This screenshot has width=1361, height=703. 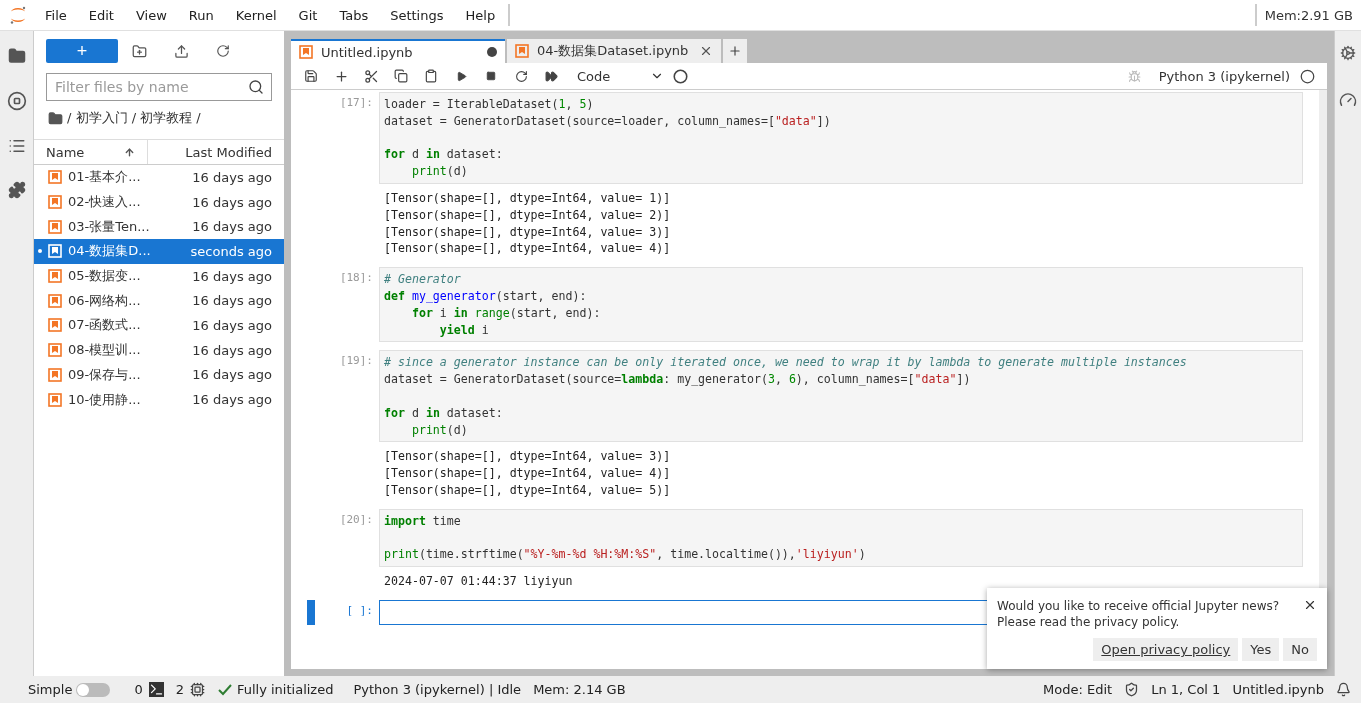 What do you see at coordinates (159, 251) in the screenshot?
I see `file-row: 04-数据集D... seconds ago` at bounding box center [159, 251].